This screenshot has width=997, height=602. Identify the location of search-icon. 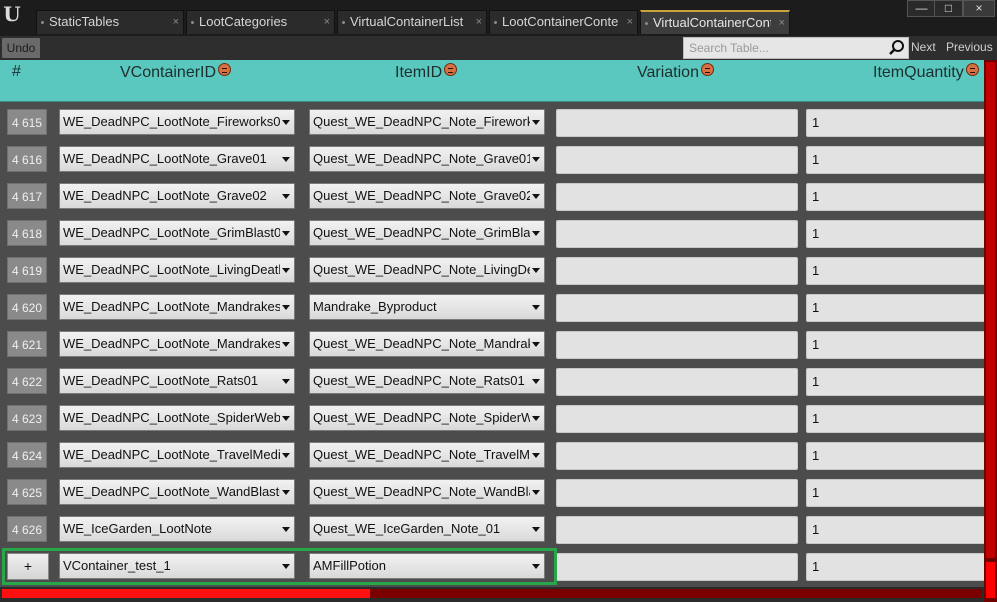
(897, 48).